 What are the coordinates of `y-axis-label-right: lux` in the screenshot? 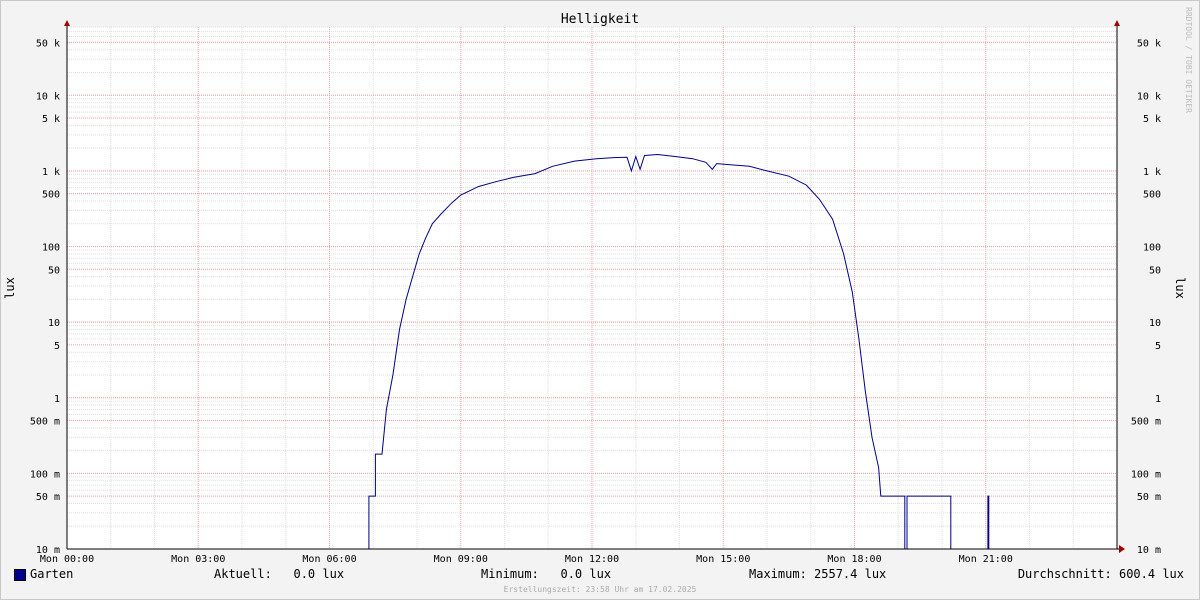 It's located at (1180, 288).